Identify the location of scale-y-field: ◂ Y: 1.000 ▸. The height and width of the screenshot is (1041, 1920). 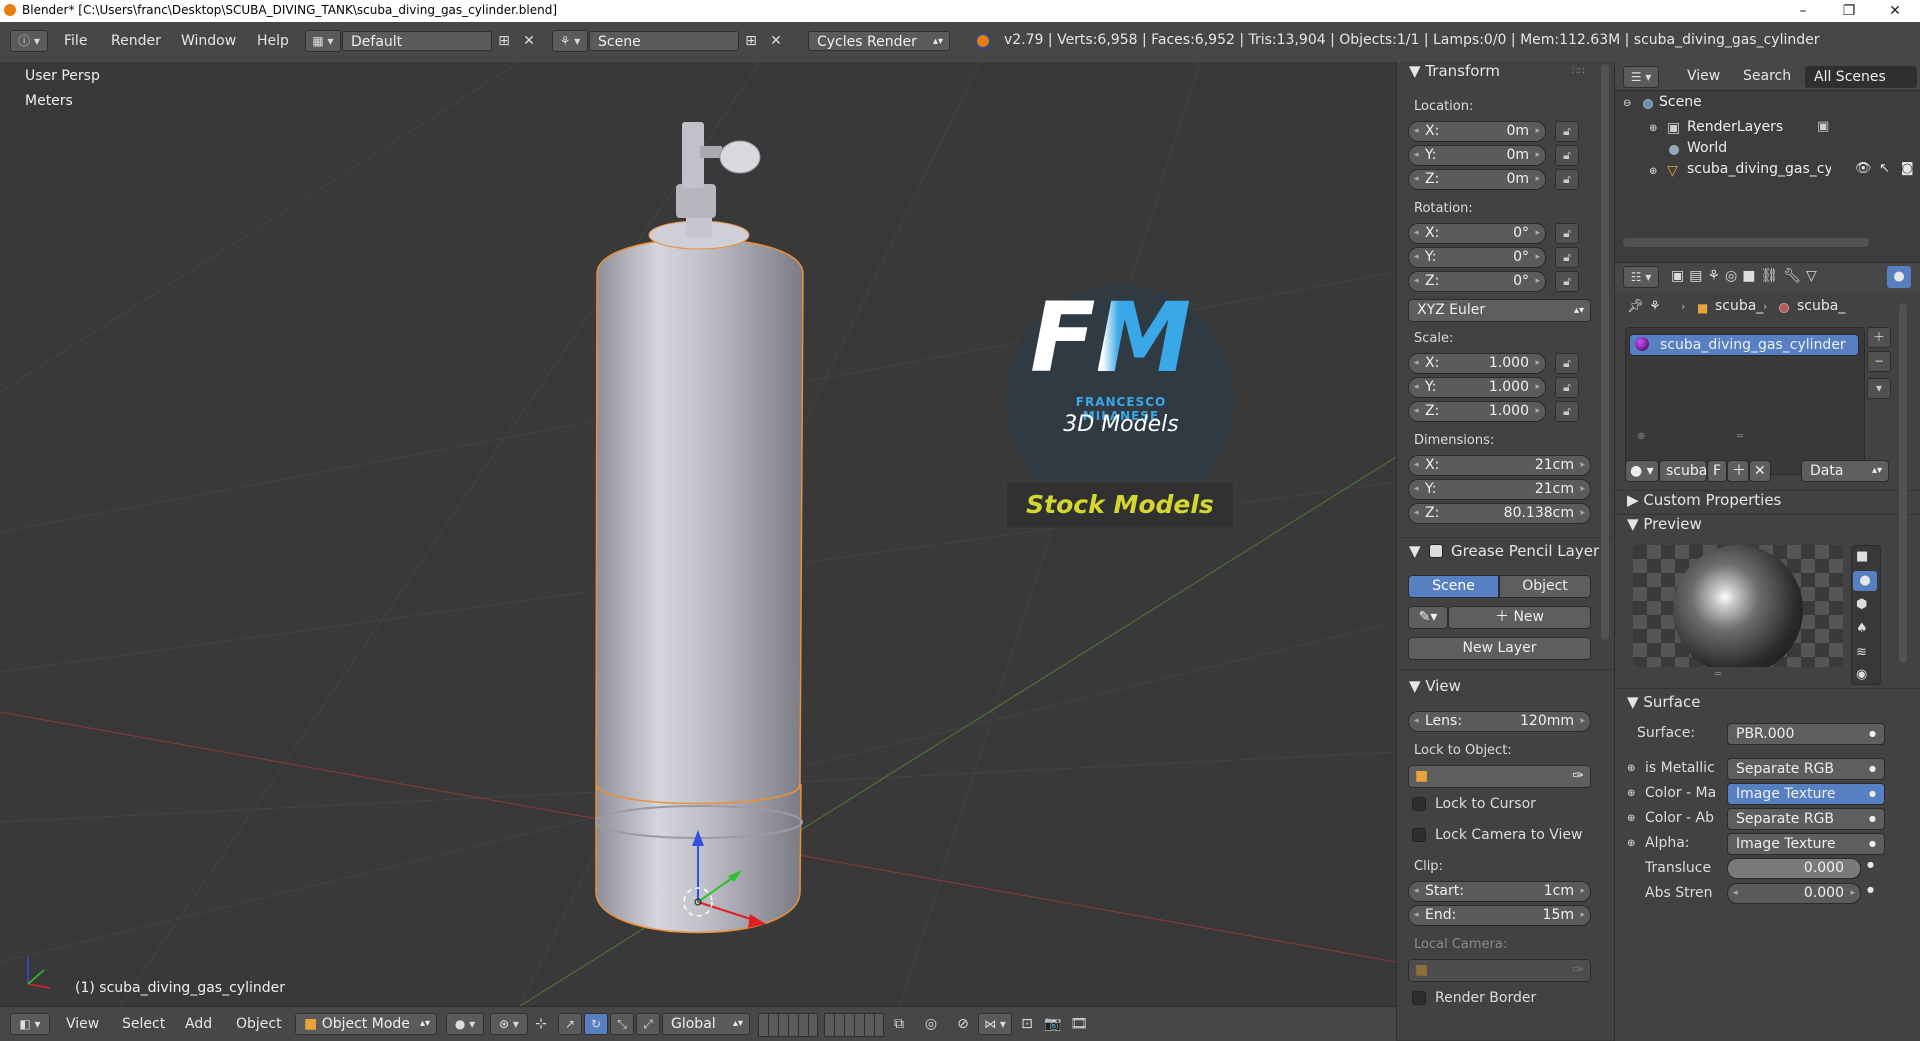
(1477, 387).